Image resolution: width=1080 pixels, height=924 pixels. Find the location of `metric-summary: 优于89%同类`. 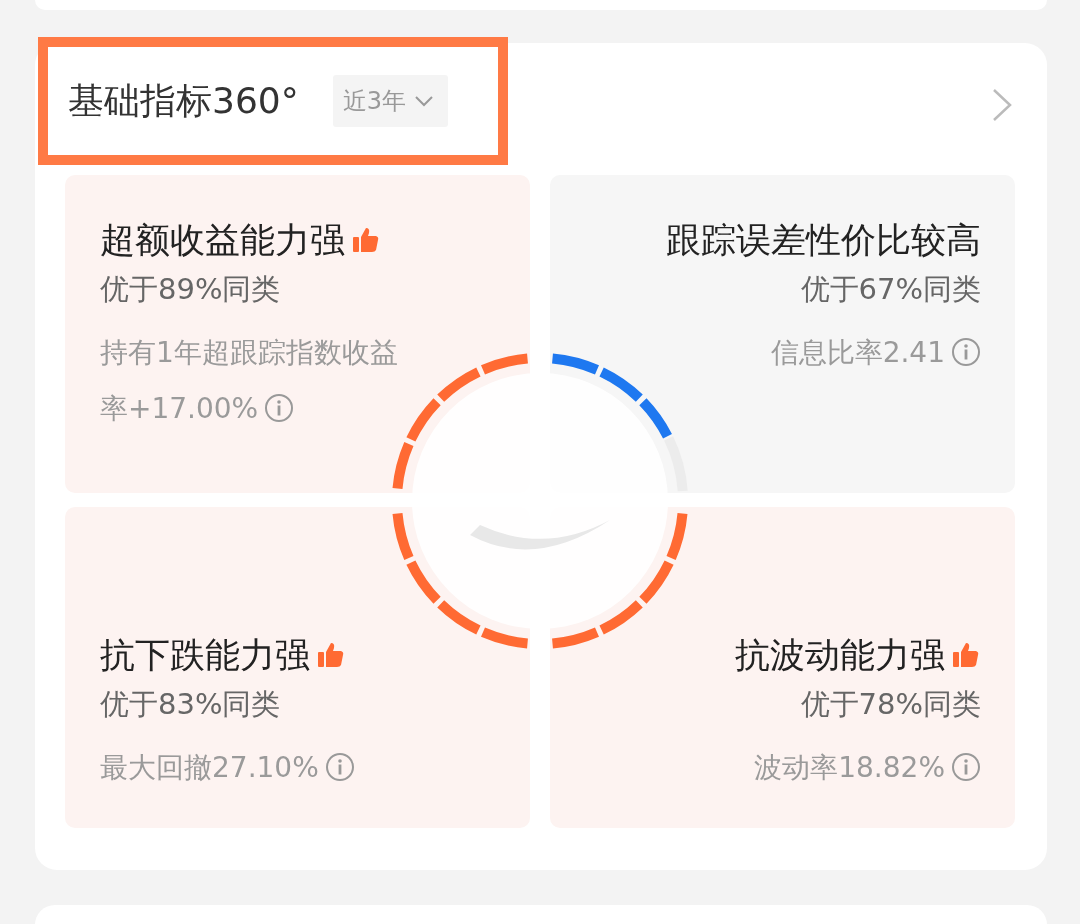

metric-summary: 优于89%同类 is located at coordinates (191, 289).